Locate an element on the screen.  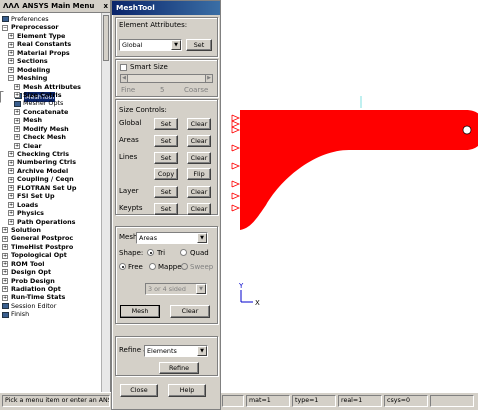
main-menu-item: + Mesh is located at coordinates (50, 120).